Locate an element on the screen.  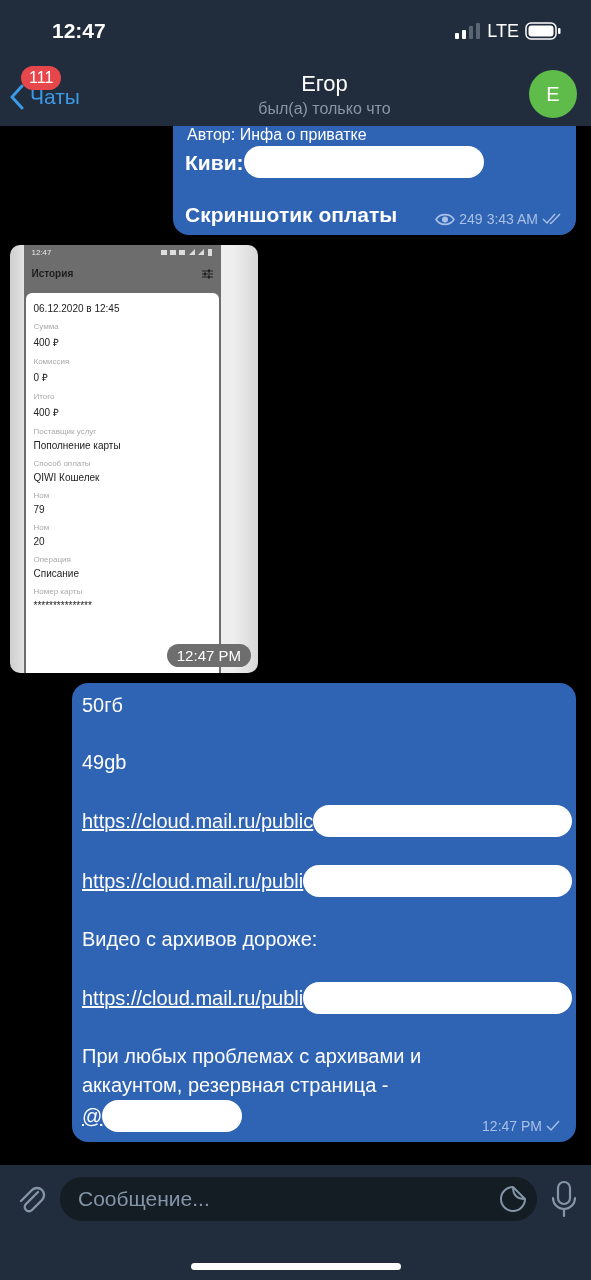
field-label: Номер карты is located at coordinates (58, 591).